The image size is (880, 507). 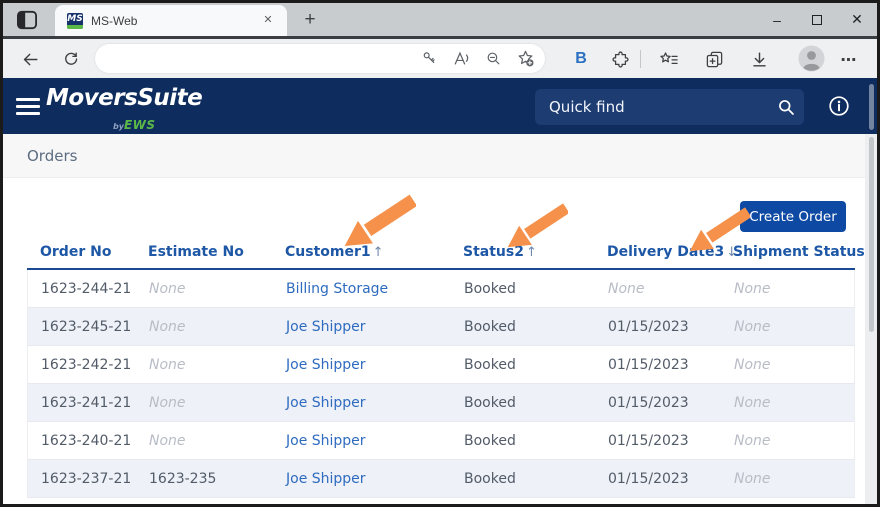 I want to click on password-key-icon, so click(x=429, y=59).